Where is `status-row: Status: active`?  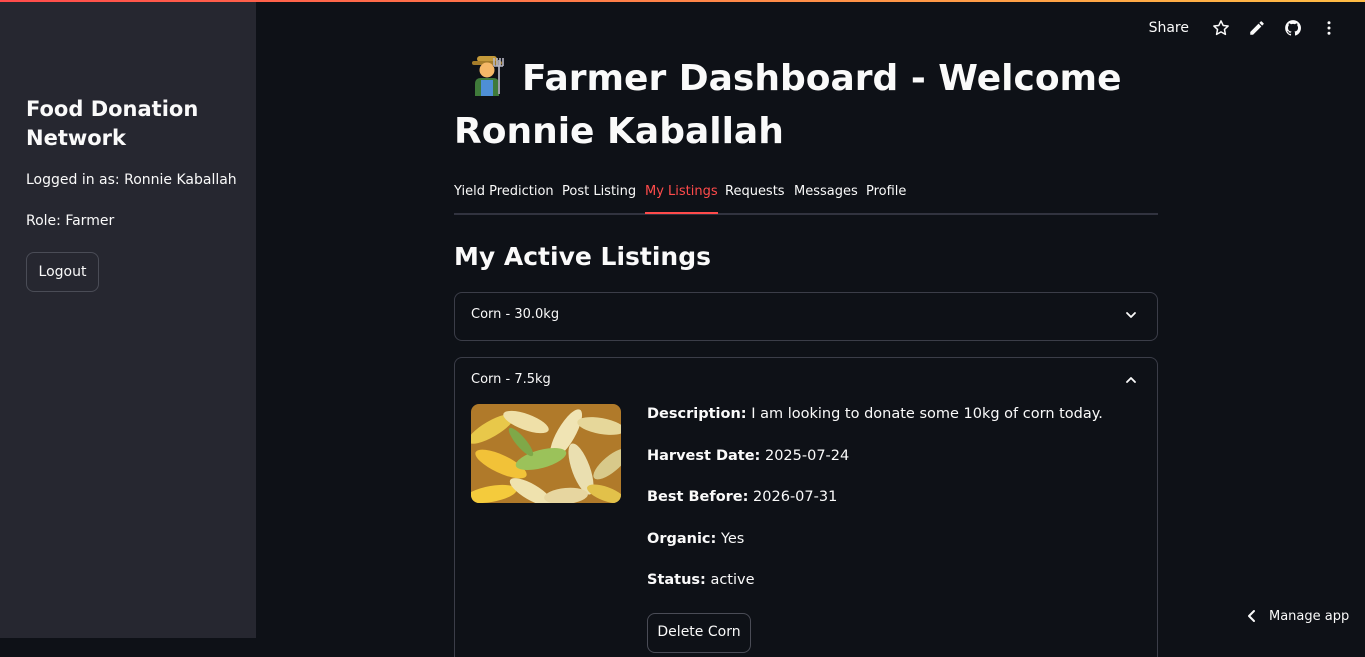 status-row: Status: active is located at coordinates (701, 580).